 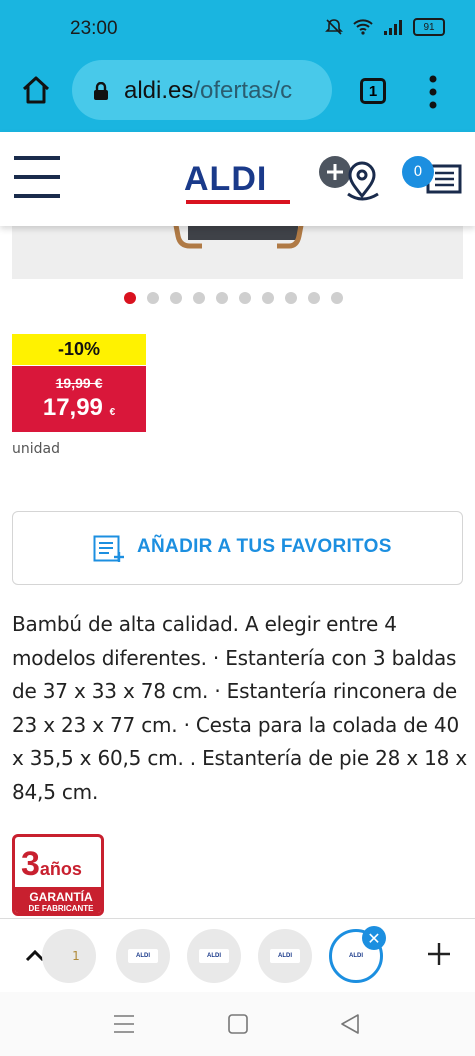 What do you see at coordinates (373, 91) in the screenshot?
I see `tab-count-button: 1` at bounding box center [373, 91].